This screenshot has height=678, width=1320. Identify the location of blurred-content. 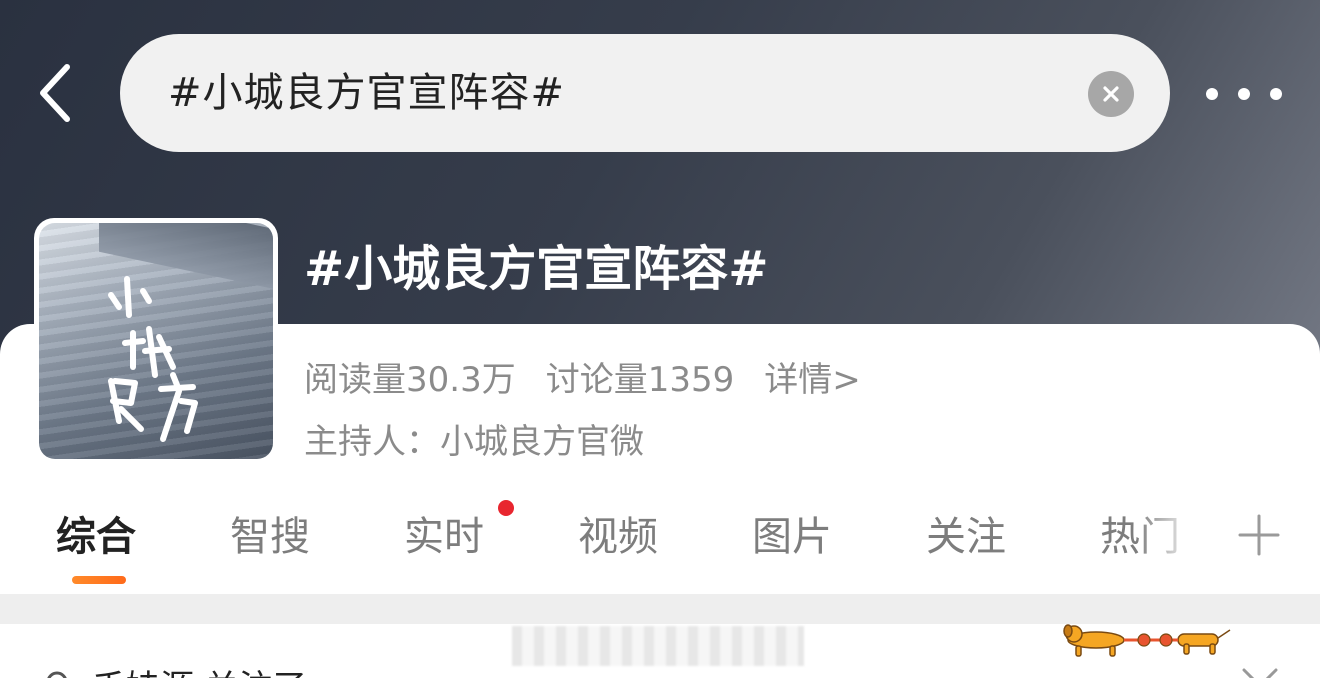
(658, 646).